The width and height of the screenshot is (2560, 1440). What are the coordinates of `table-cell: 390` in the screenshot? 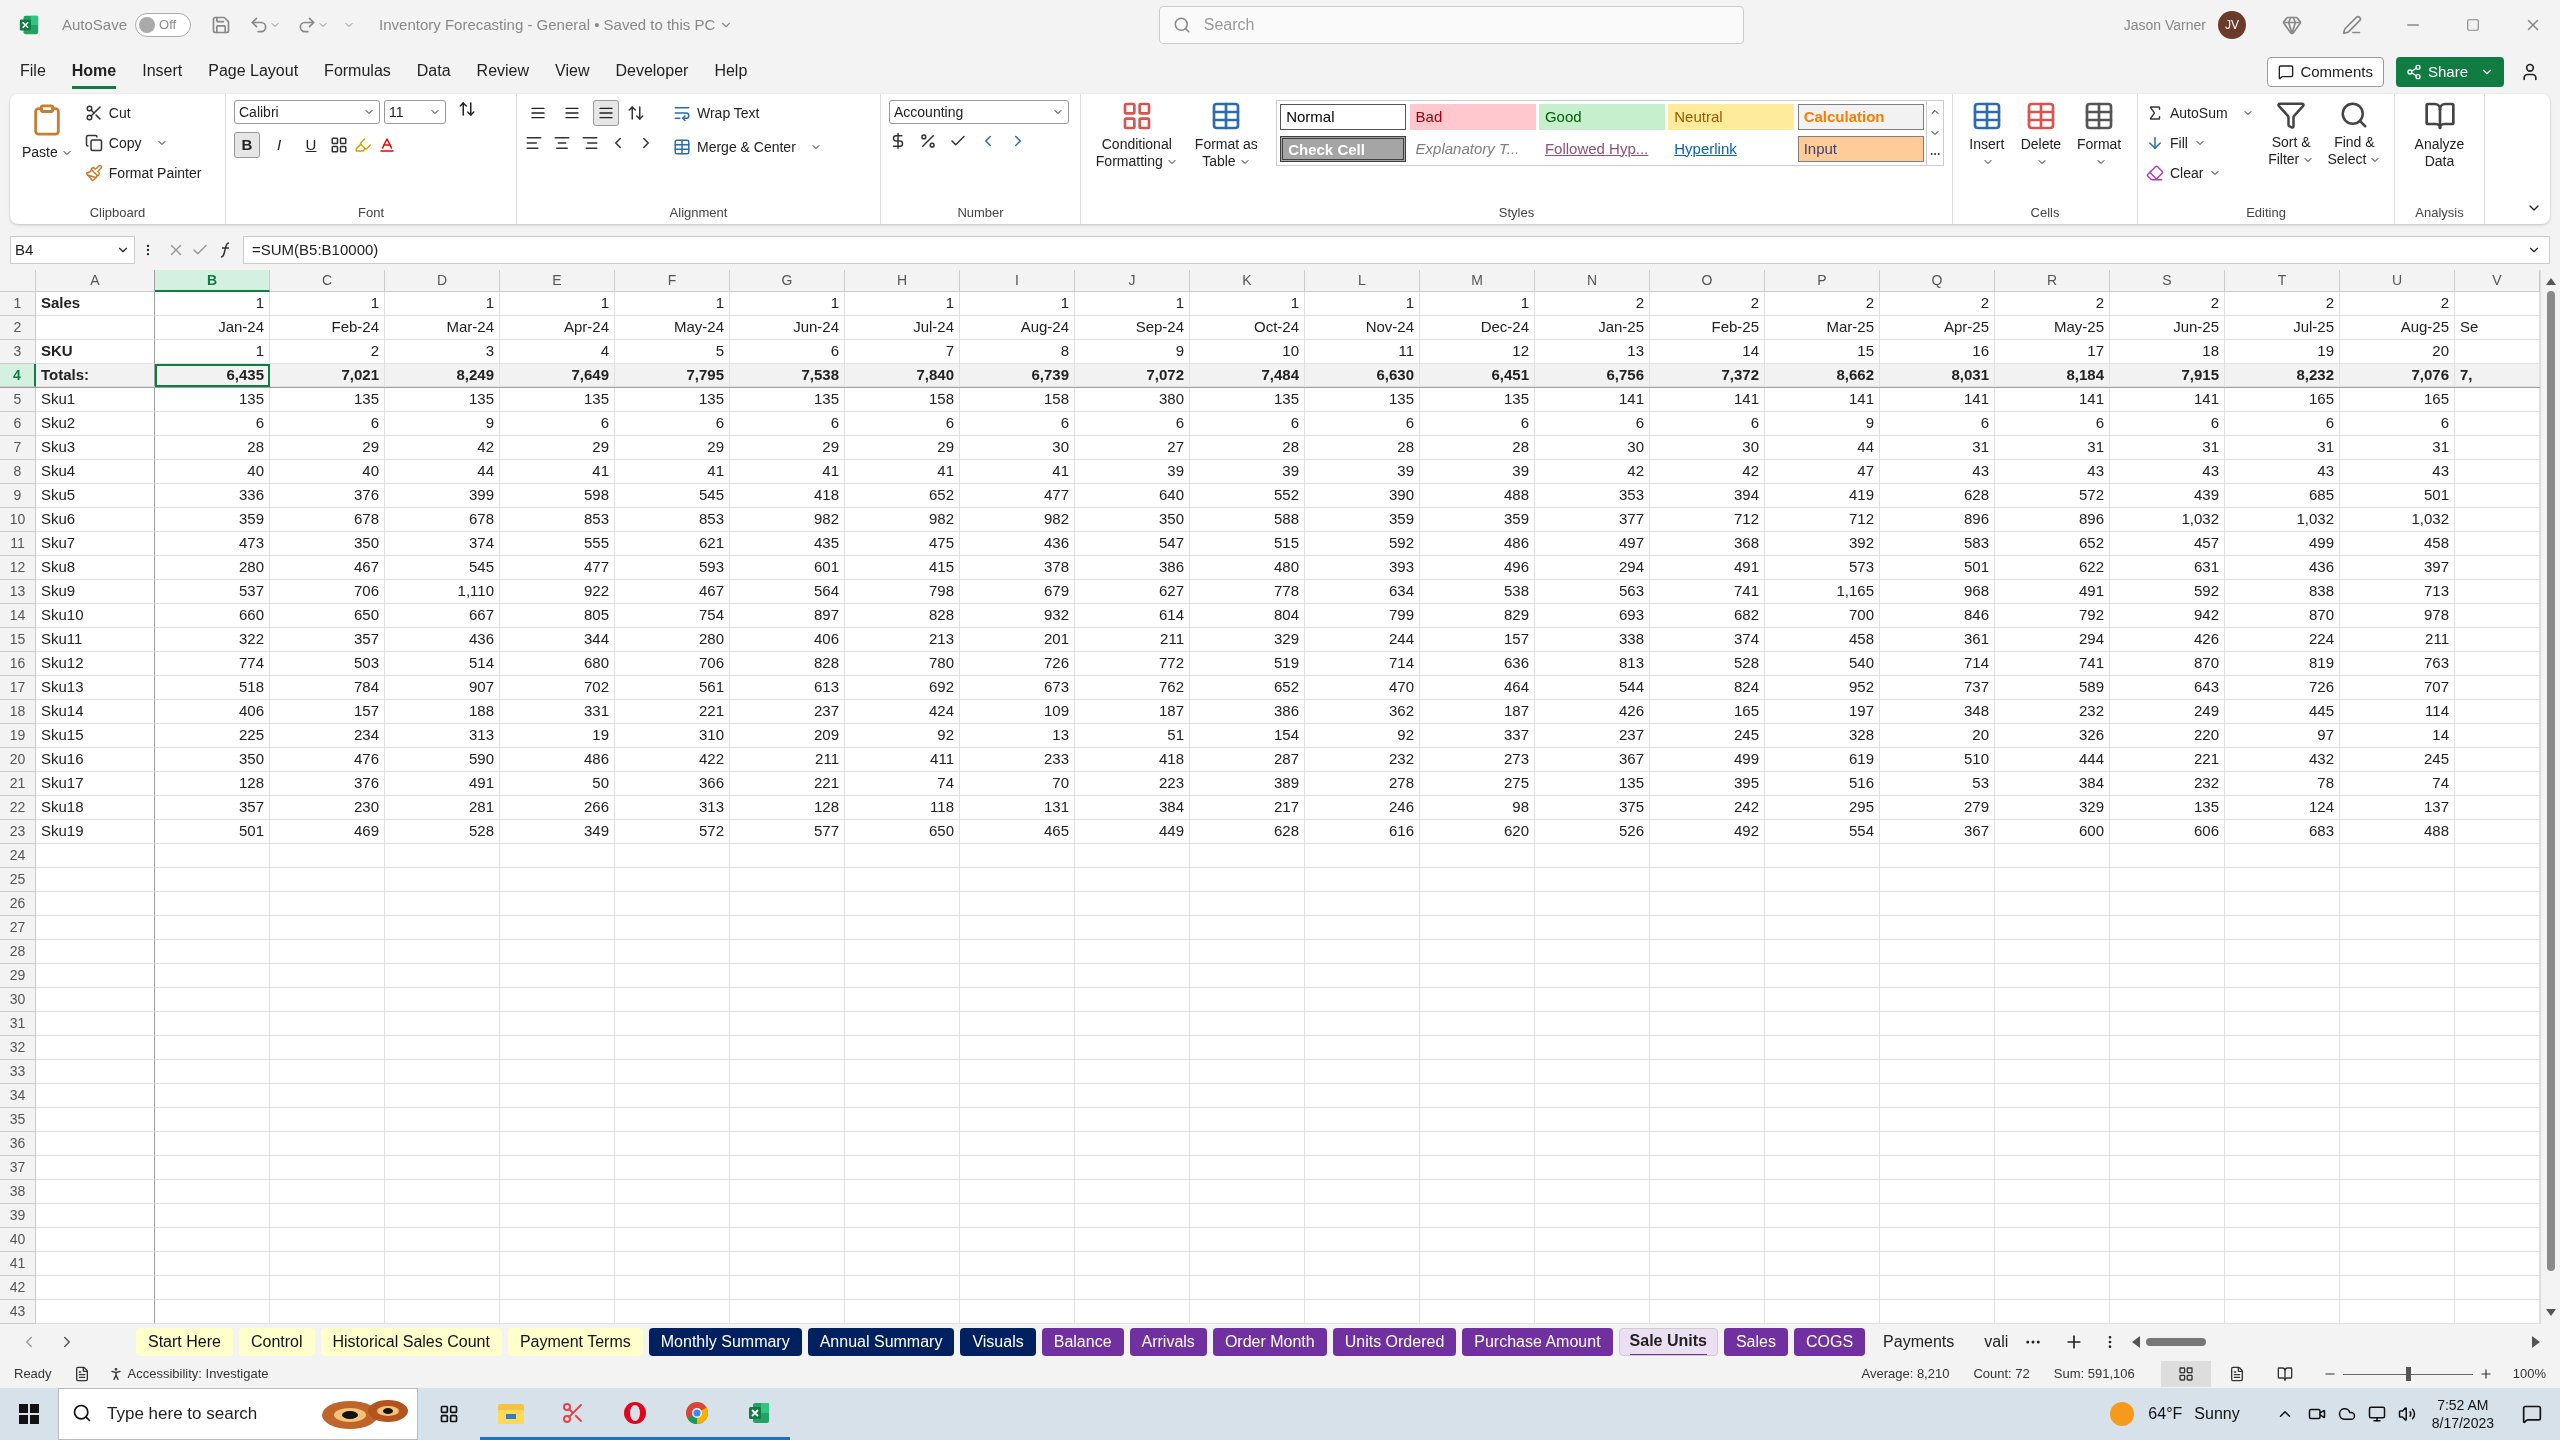 It's located at (1362, 496).